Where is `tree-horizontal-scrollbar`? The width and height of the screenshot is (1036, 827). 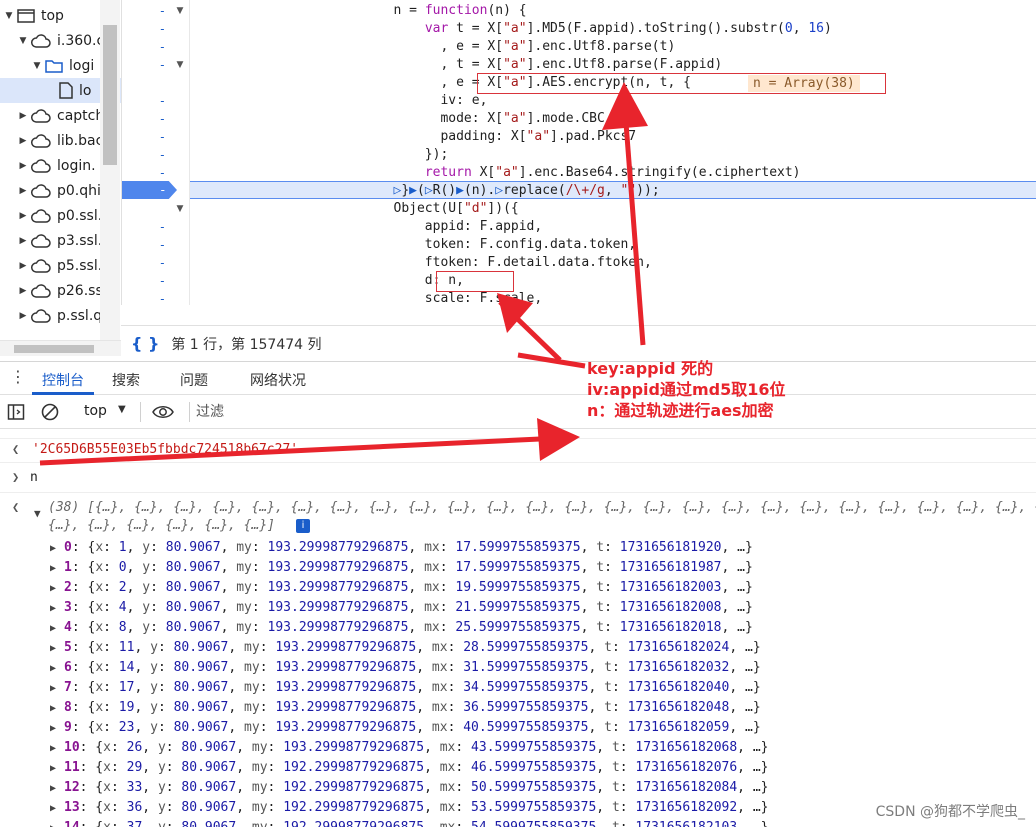
tree-horizontal-scrollbar is located at coordinates (60, 348).